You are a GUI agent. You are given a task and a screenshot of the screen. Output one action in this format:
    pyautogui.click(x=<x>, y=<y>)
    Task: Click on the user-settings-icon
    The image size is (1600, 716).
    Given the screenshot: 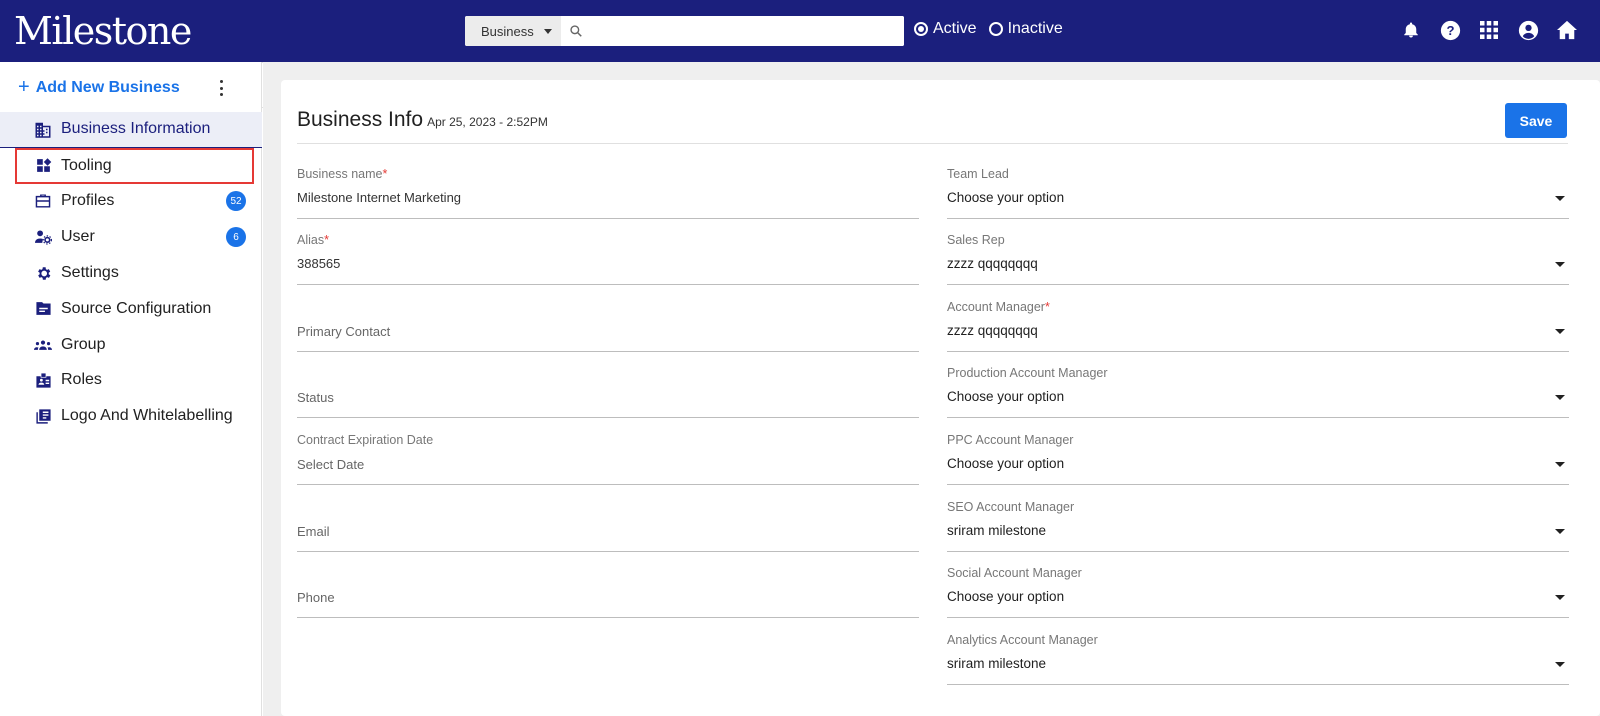 What is the action you would take?
    pyautogui.click(x=43, y=237)
    